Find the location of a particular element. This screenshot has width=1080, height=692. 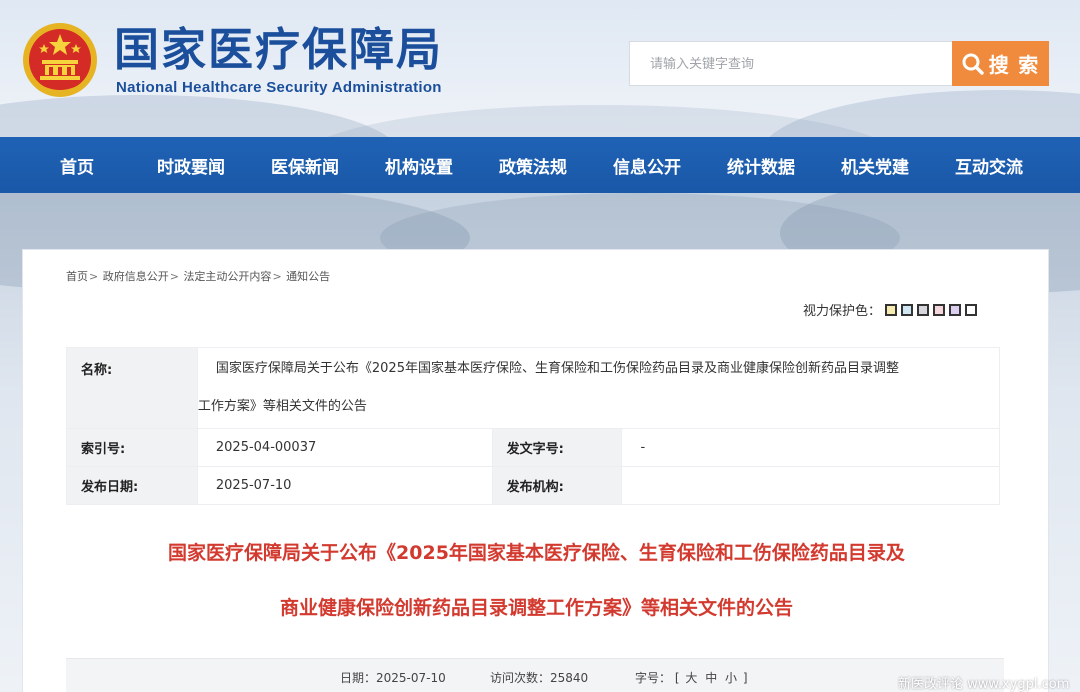

color-swatch-blue is located at coordinates (907, 309).